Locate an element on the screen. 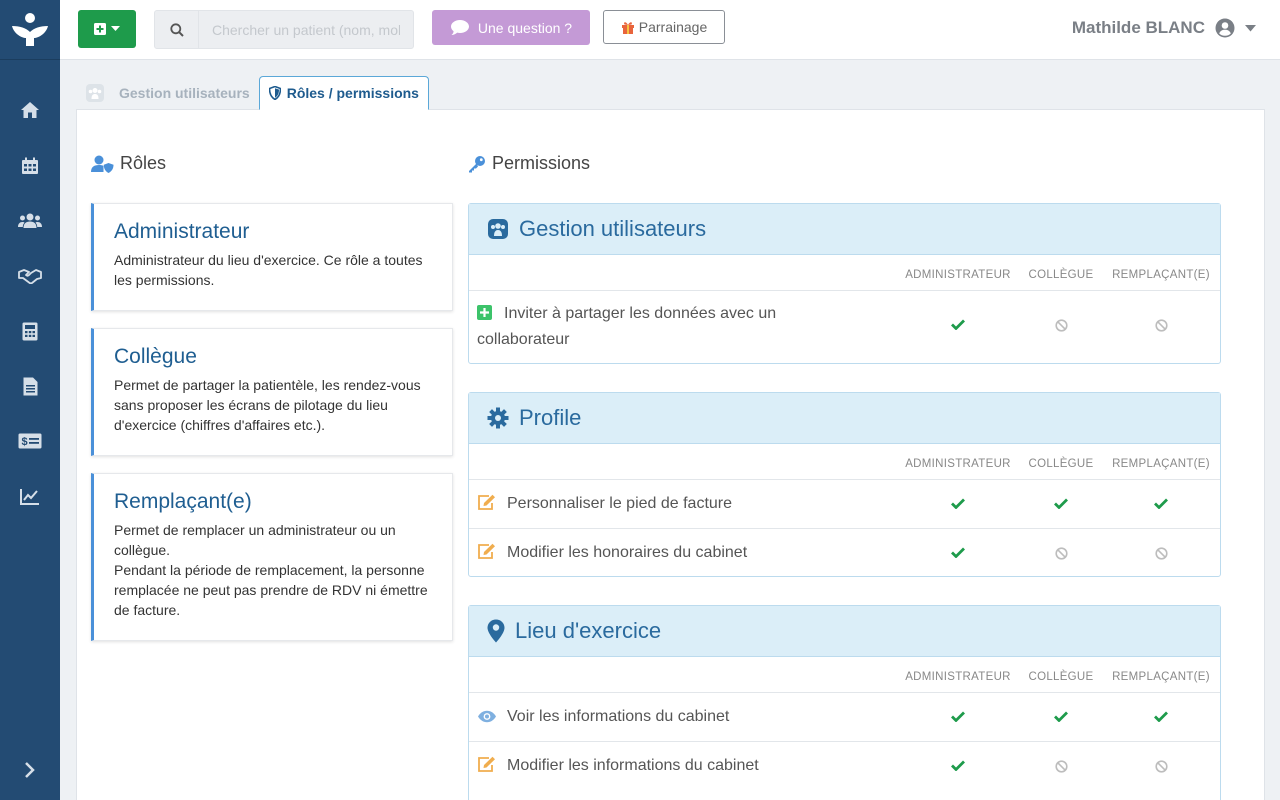 Image resolution: width=1280 pixels, height=800 pixels. user-name: Mathilde BLANC is located at coordinates (1138, 27).